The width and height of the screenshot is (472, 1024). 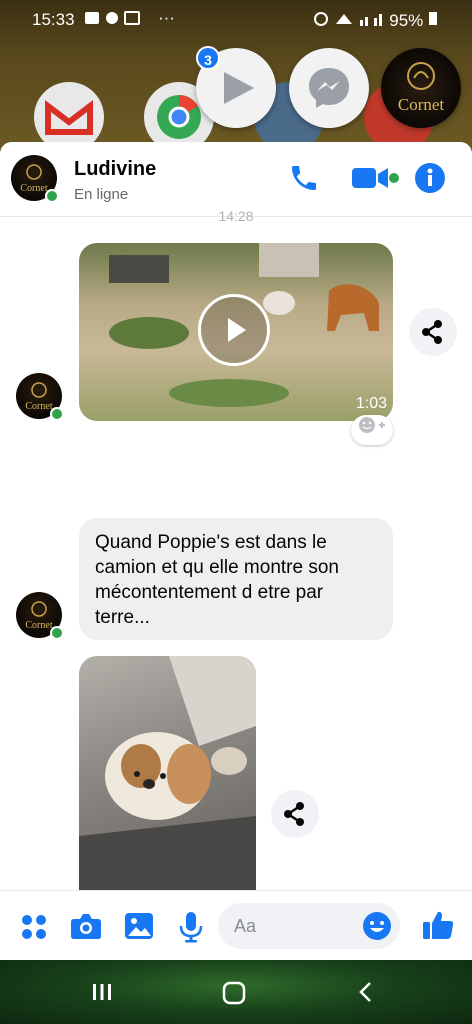 I want to click on status-bar: 15:33 ··· 95%, so click(x=236, y=19).